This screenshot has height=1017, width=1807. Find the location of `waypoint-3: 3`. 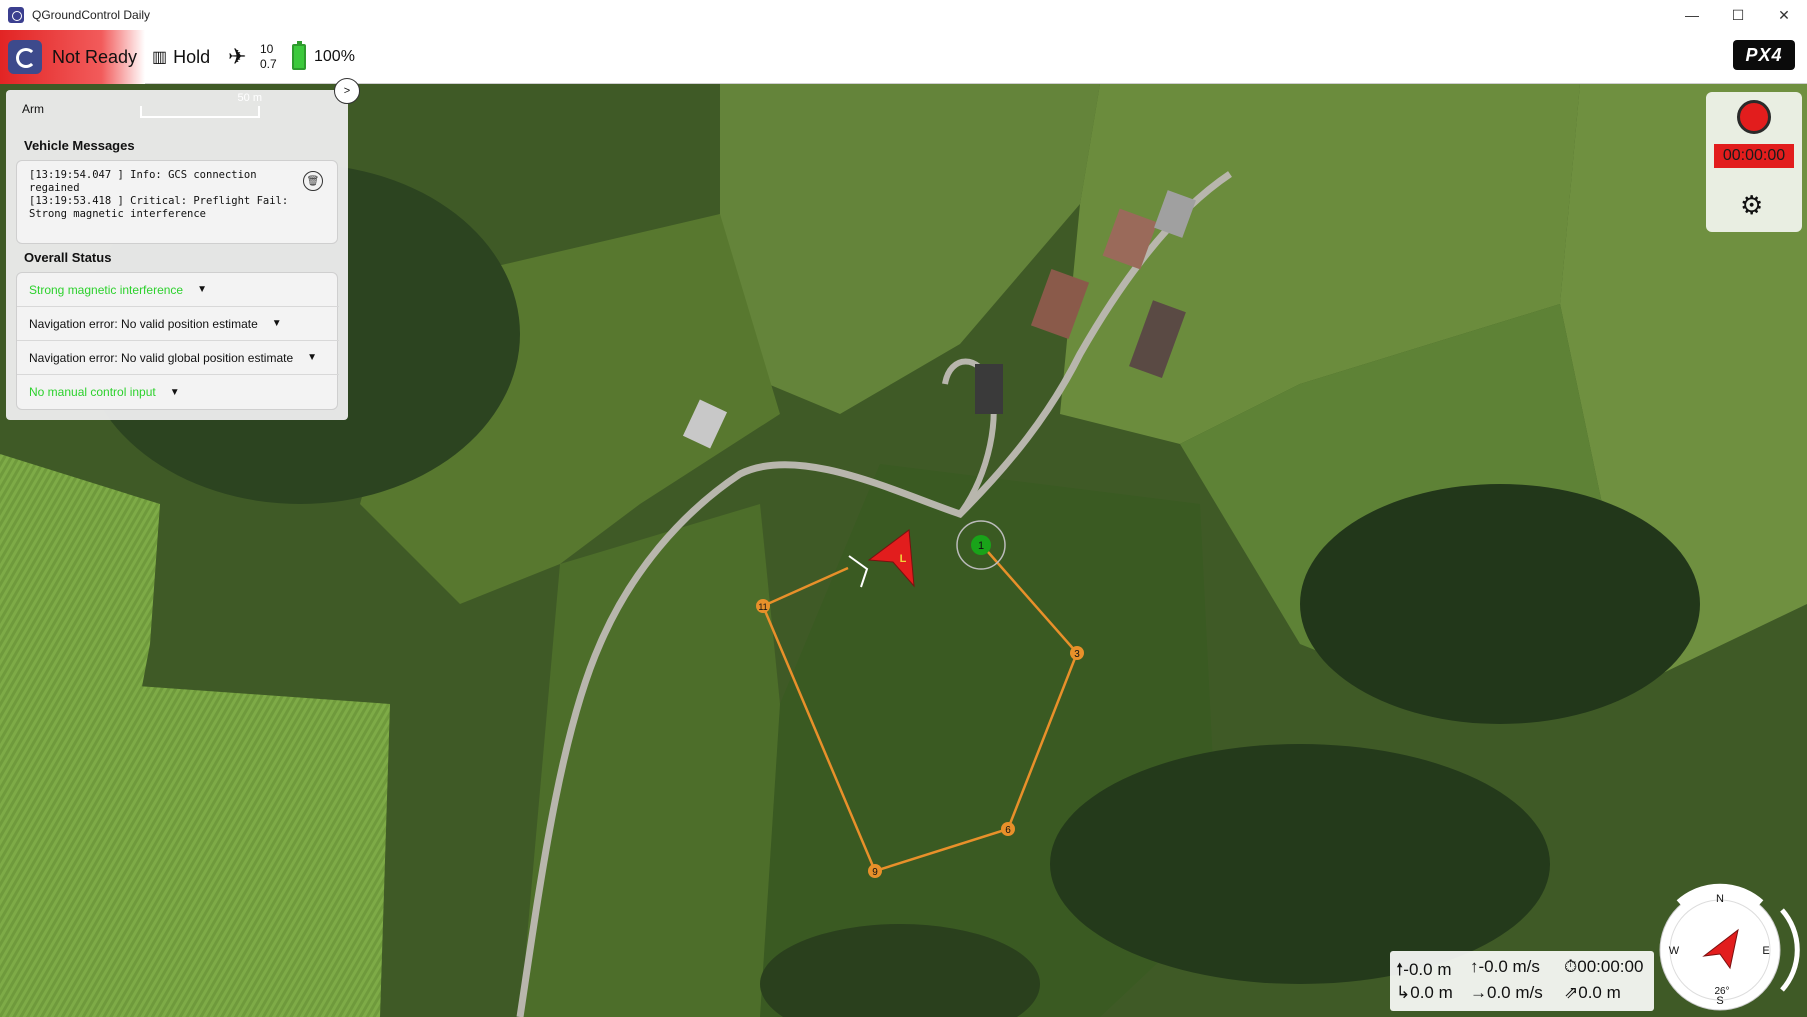

waypoint-3: 3 is located at coordinates (1077, 653).